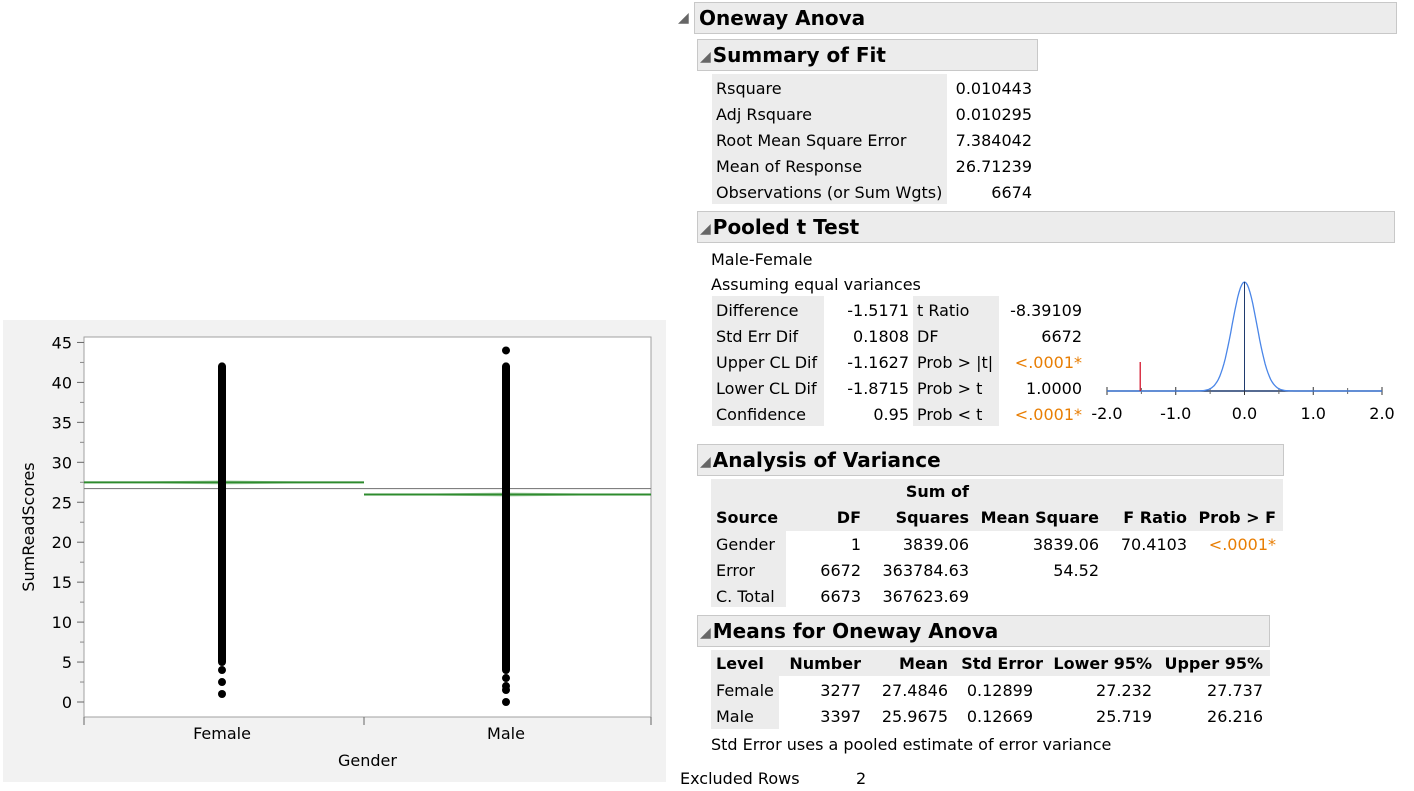 The image size is (1414, 791). I want to click on anova-df: 6672, so click(840, 570).